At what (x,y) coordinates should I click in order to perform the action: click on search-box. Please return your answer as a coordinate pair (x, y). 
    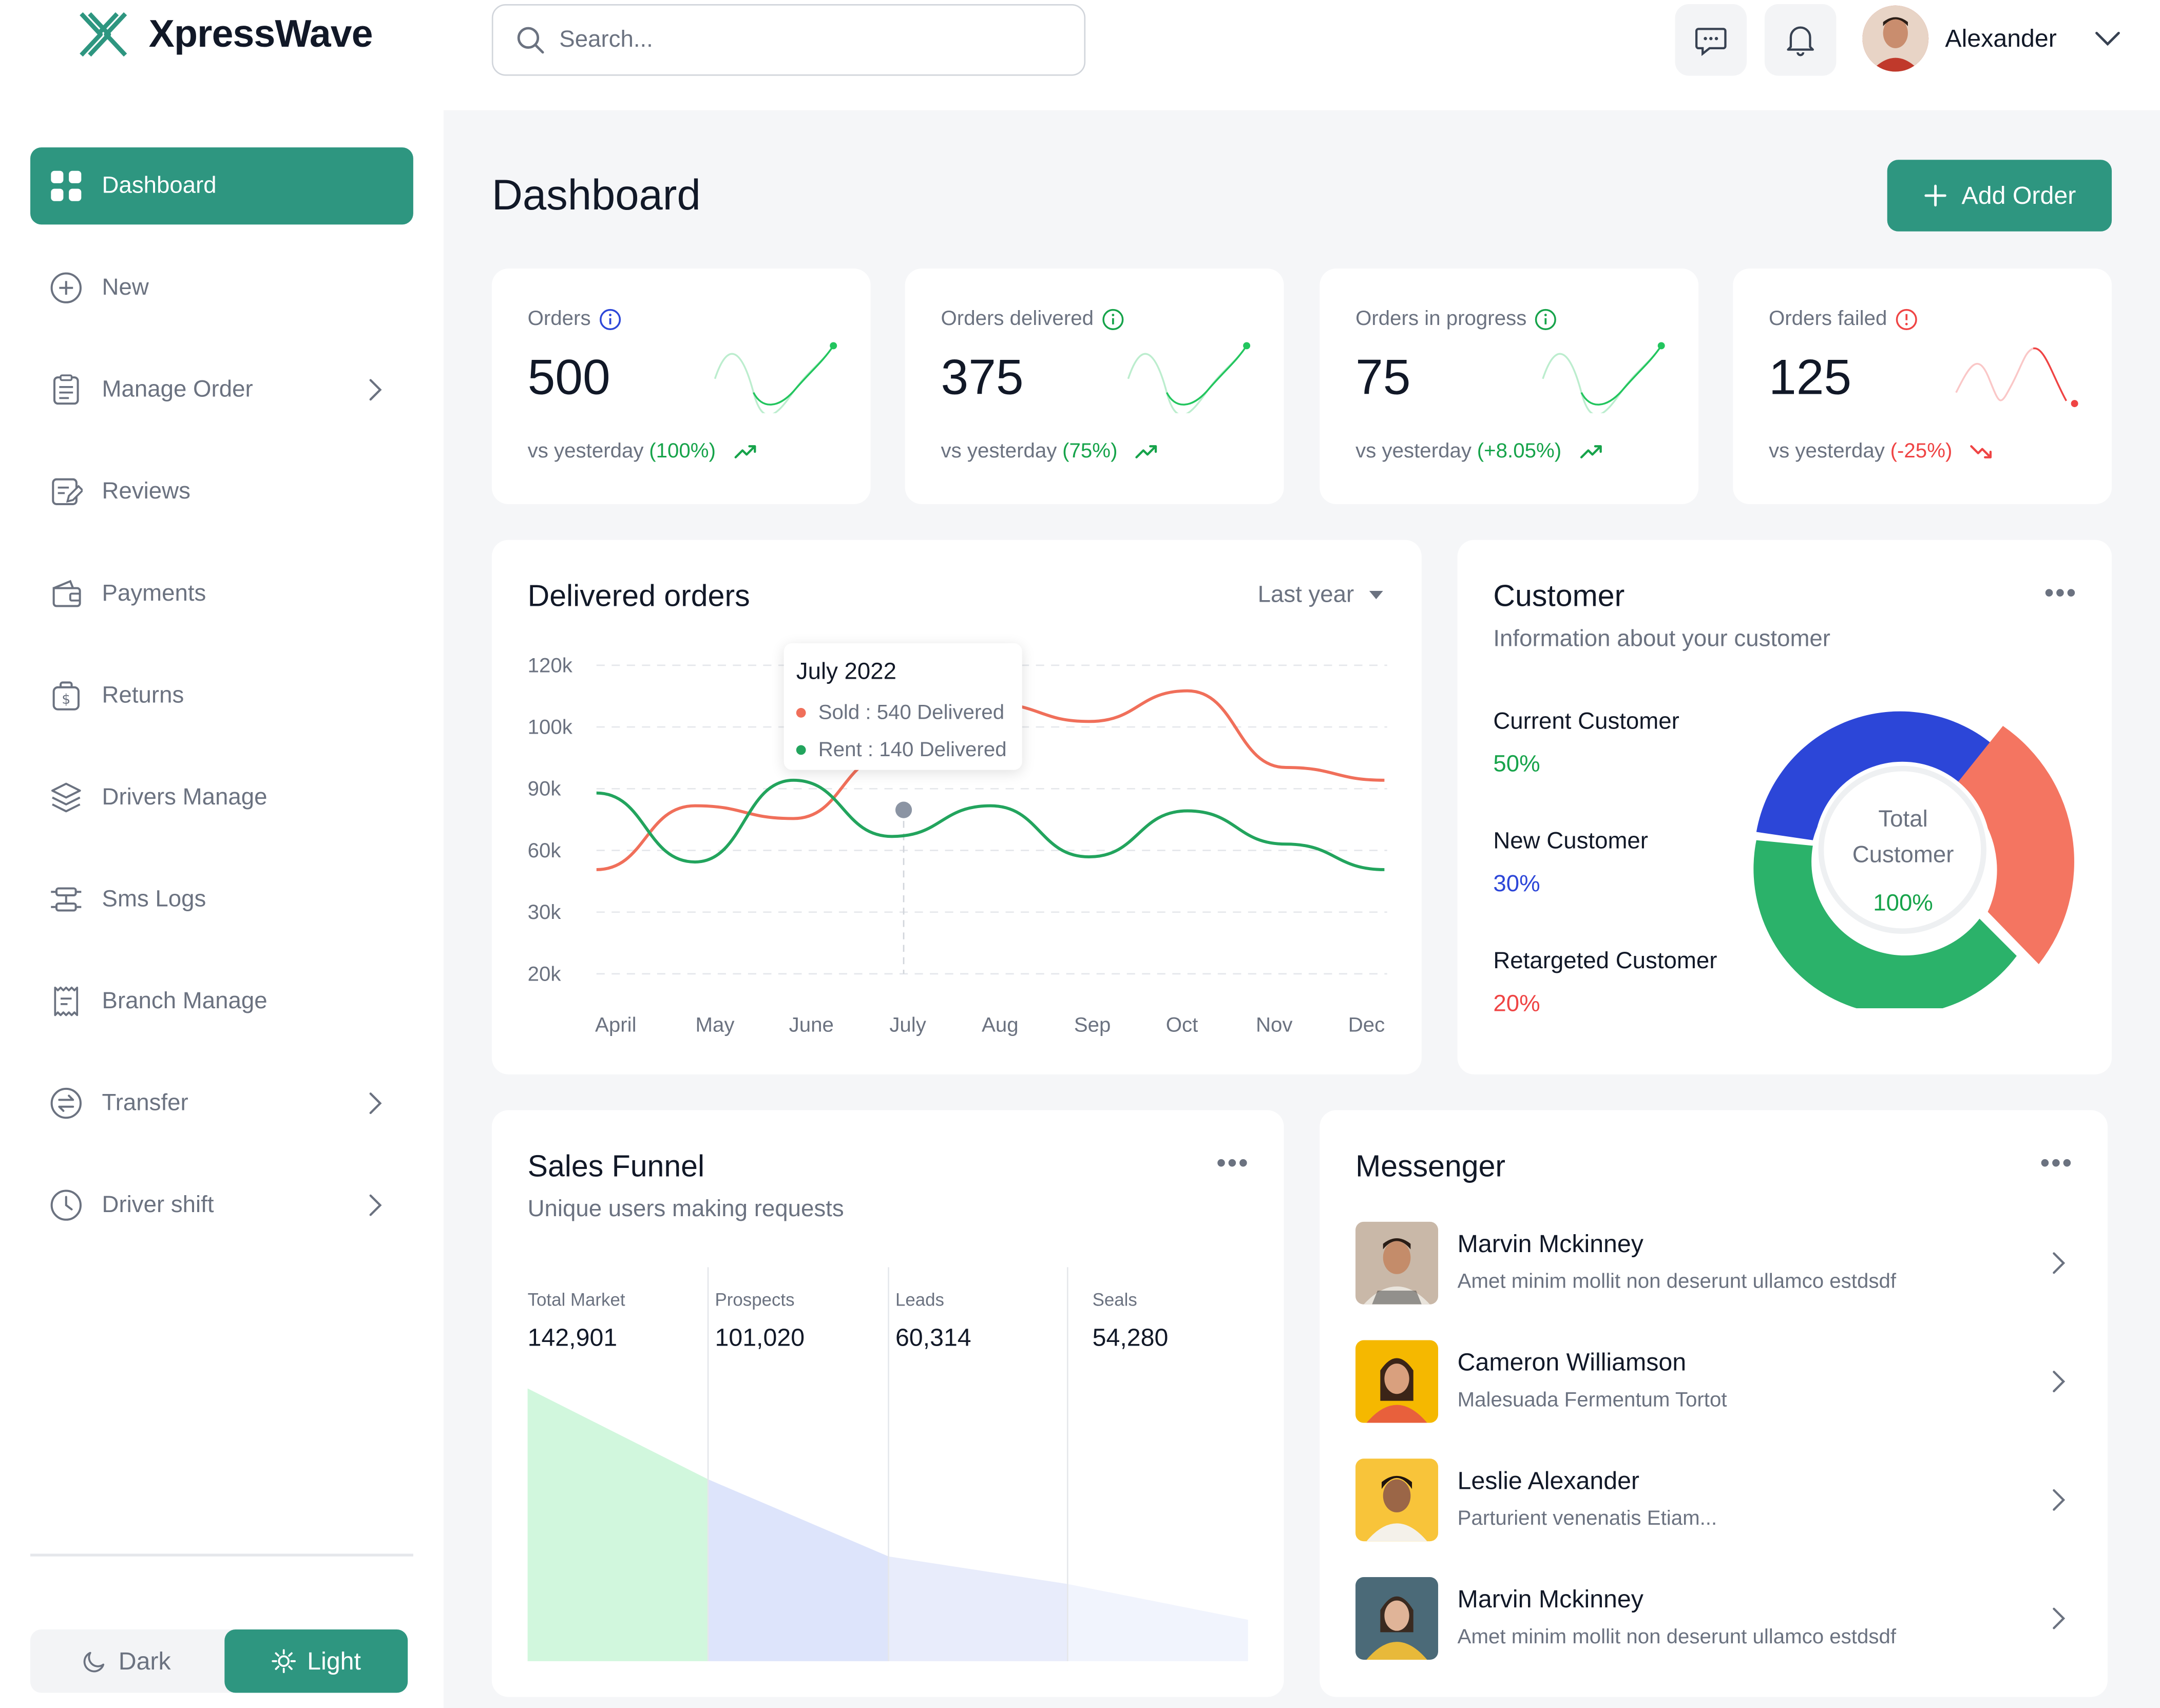
    Looking at the image, I should click on (788, 40).